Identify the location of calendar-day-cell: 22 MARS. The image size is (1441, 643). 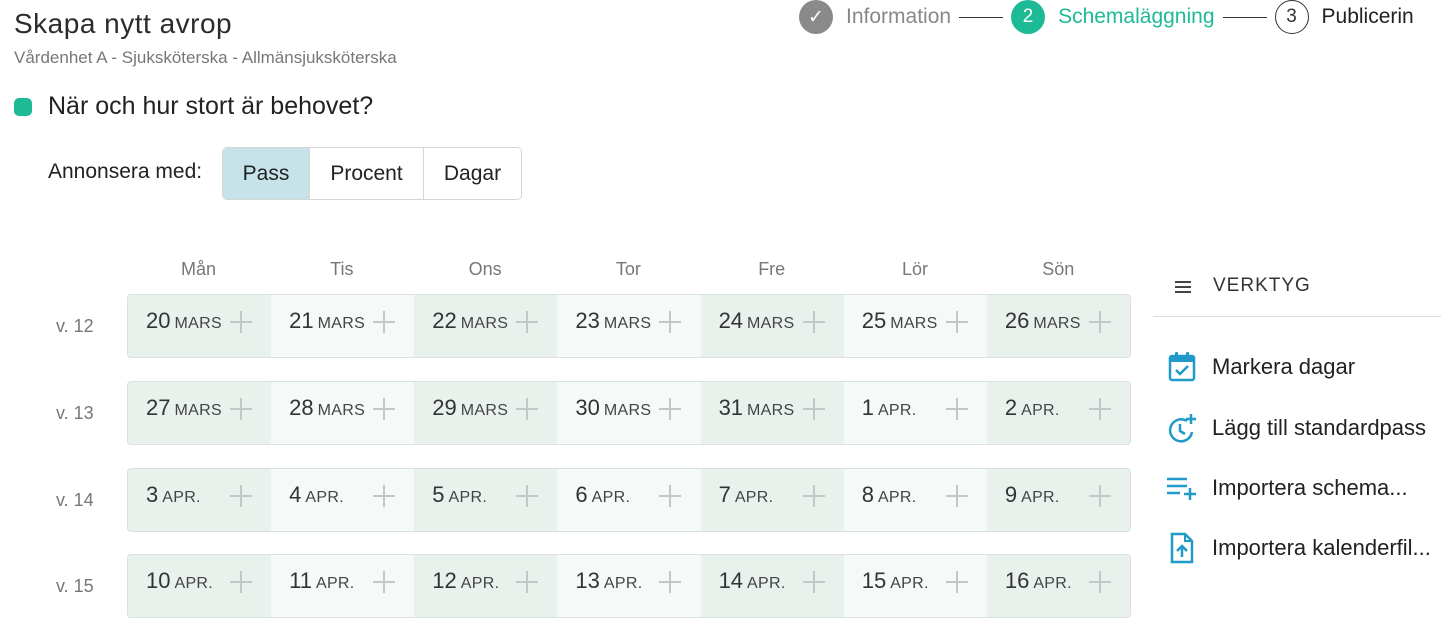
(486, 326).